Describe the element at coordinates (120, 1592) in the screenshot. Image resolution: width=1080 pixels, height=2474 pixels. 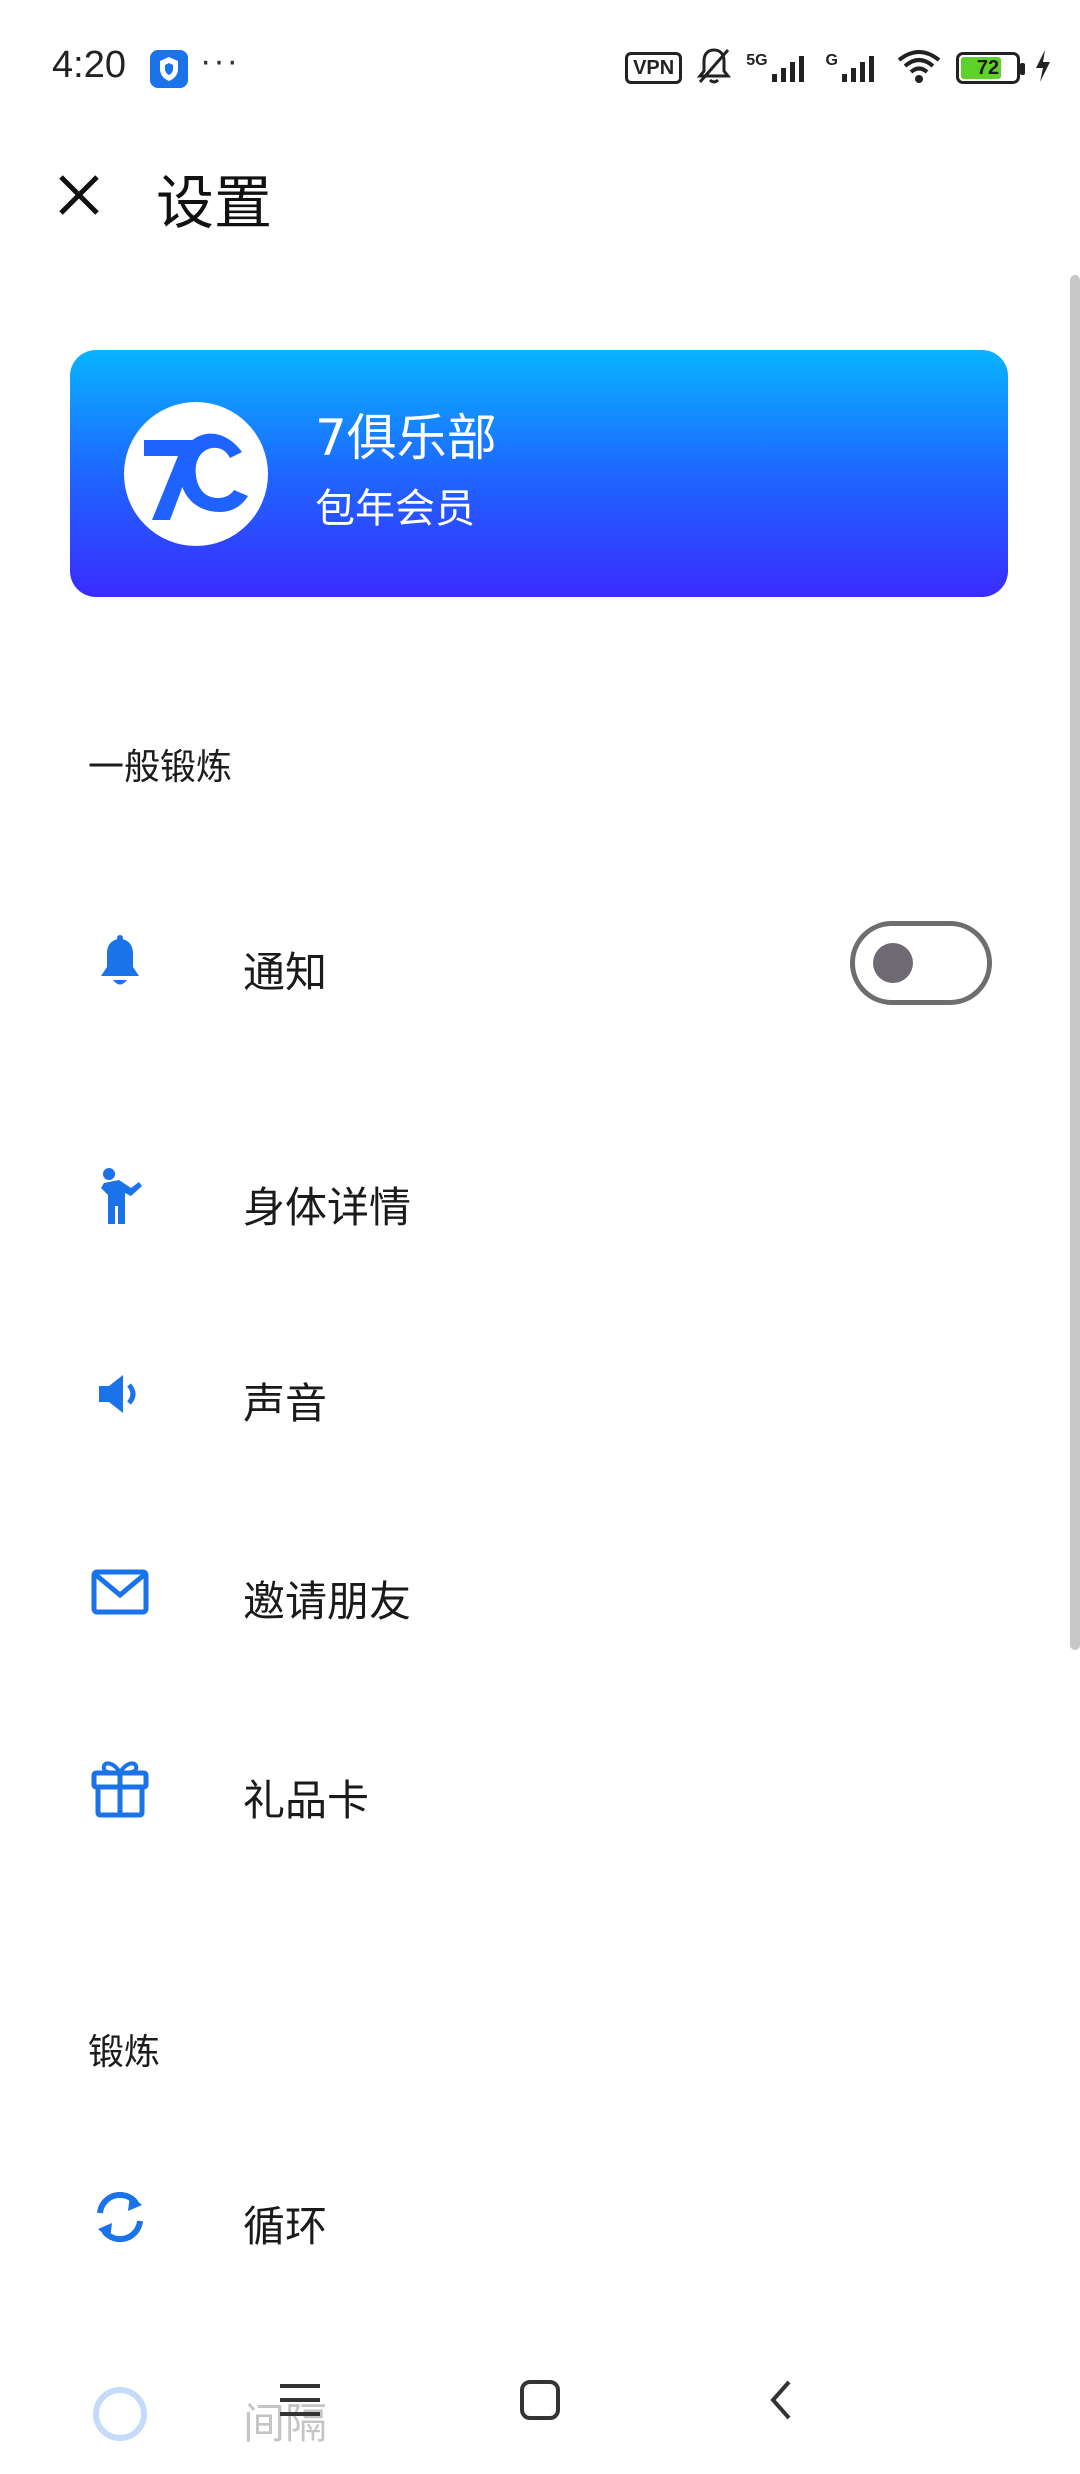
I see `mail-icon` at that location.